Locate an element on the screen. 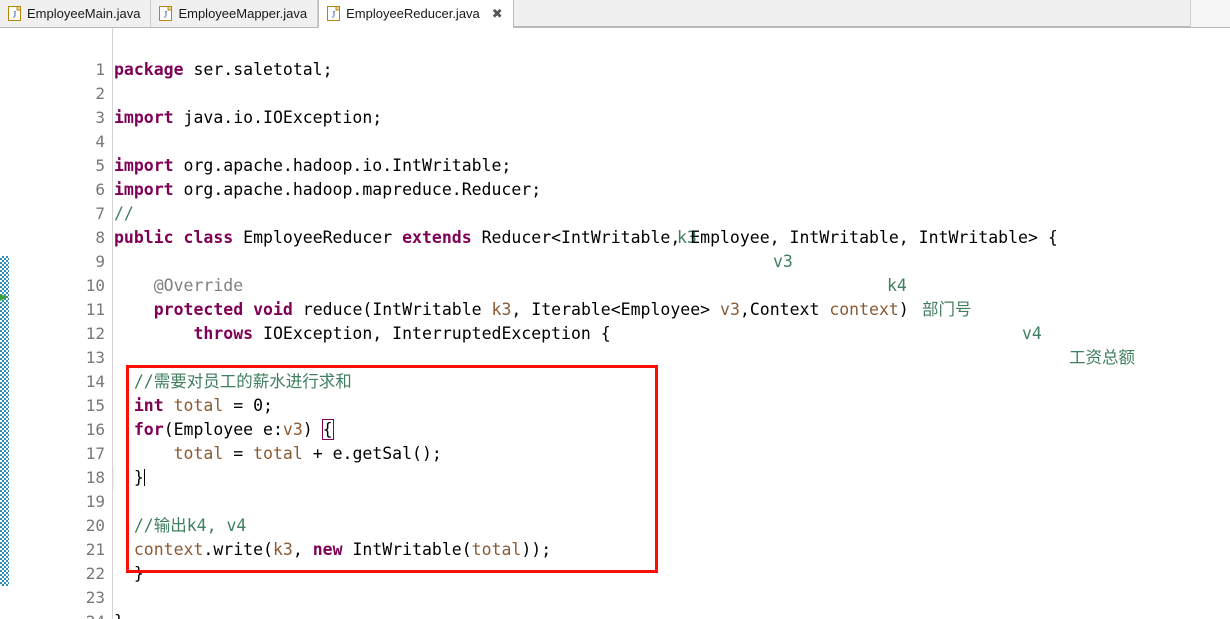 This screenshot has width=1230, height=619. label-v3: v3 is located at coordinates (783, 261).